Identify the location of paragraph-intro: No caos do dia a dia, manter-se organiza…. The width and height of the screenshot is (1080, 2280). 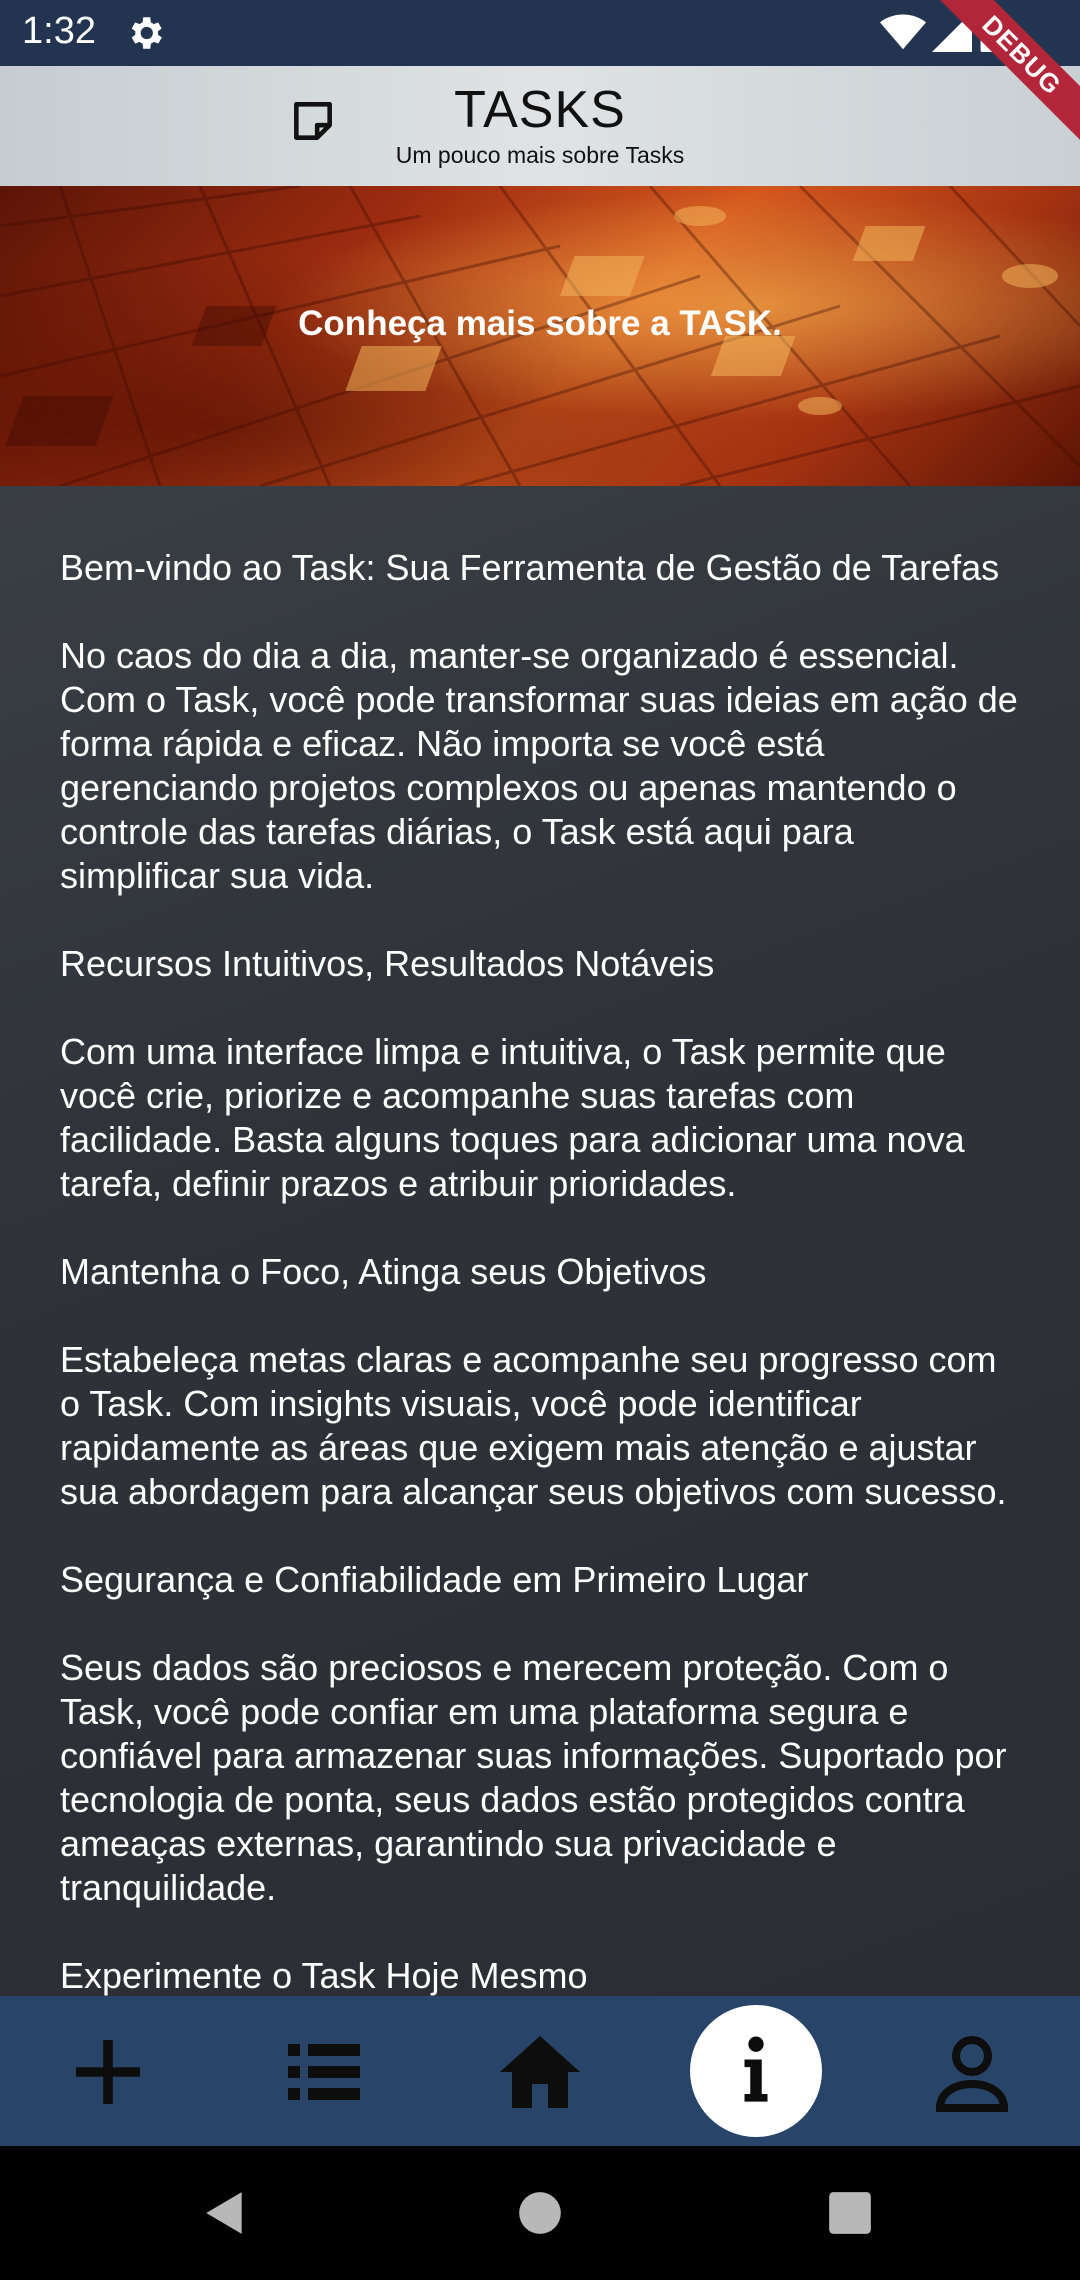
(539, 765).